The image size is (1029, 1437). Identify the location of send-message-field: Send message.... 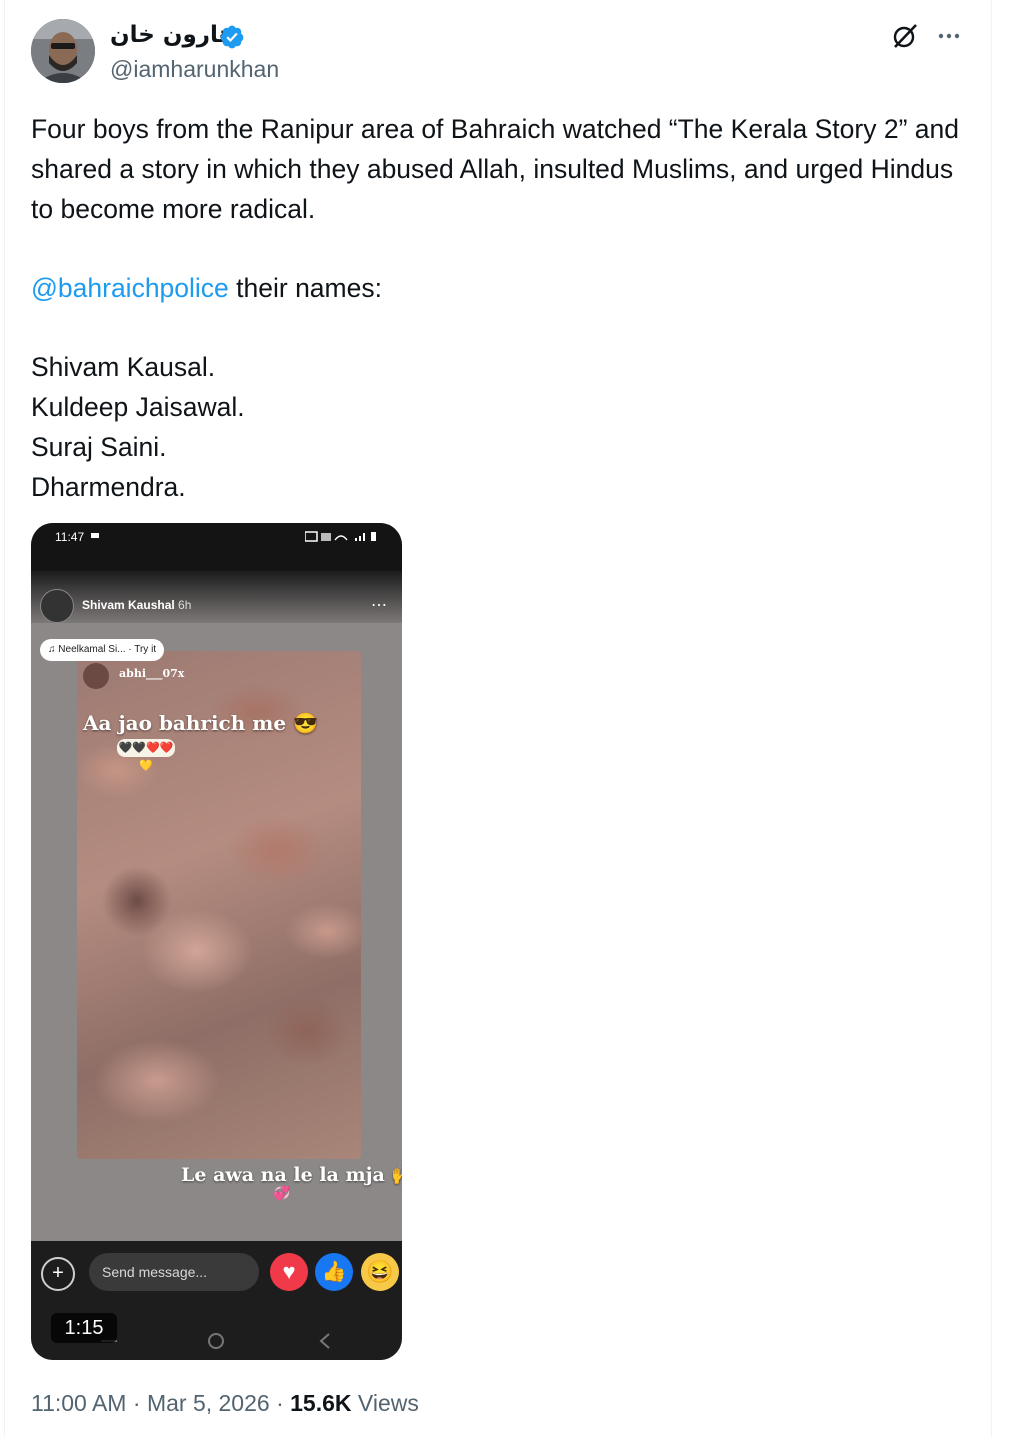
(174, 1272).